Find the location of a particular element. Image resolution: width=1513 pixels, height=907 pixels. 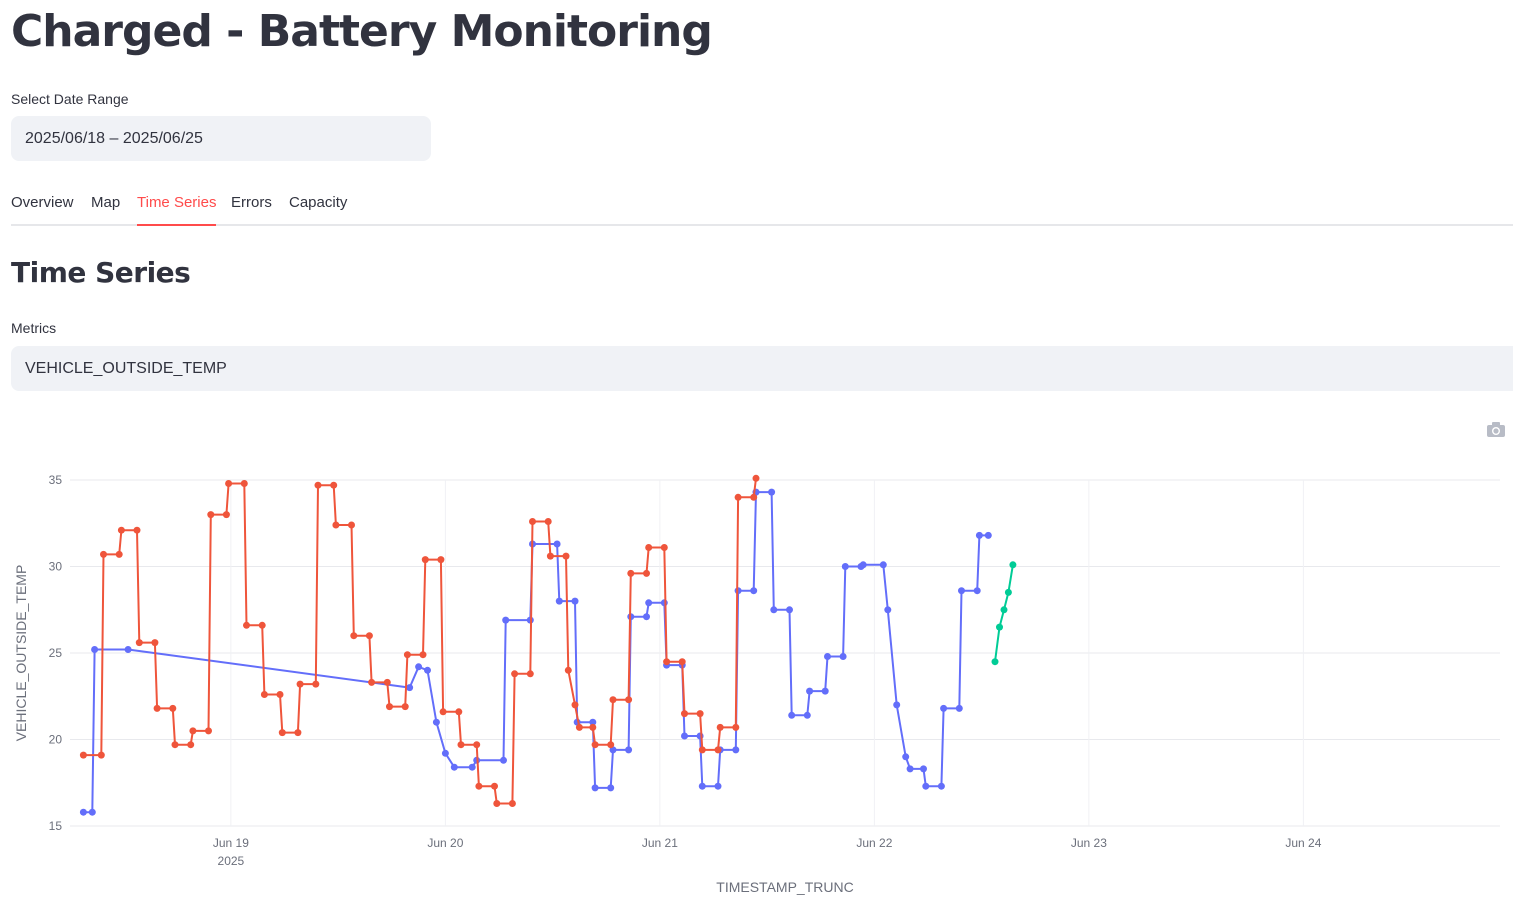

camera-icon is located at coordinates (1496, 429).